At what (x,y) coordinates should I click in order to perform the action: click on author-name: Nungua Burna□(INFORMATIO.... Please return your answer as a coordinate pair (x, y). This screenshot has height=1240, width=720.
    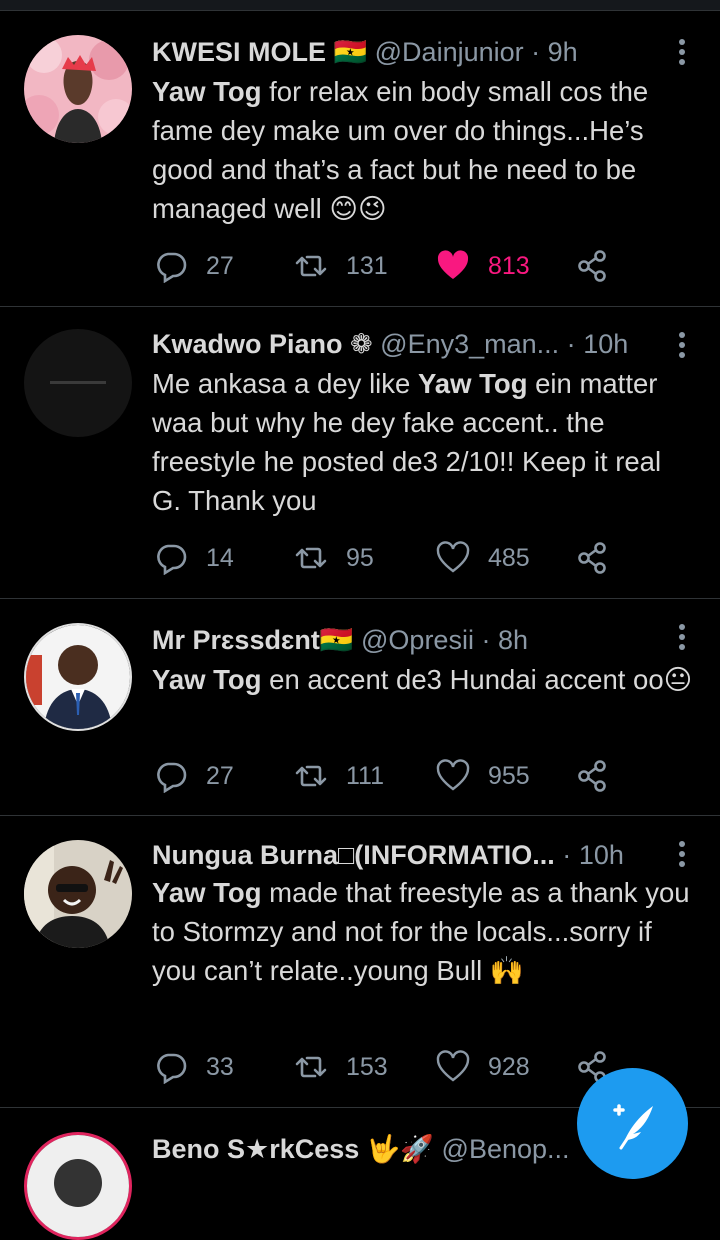
    Looking at the image, I should click on (353, 855).